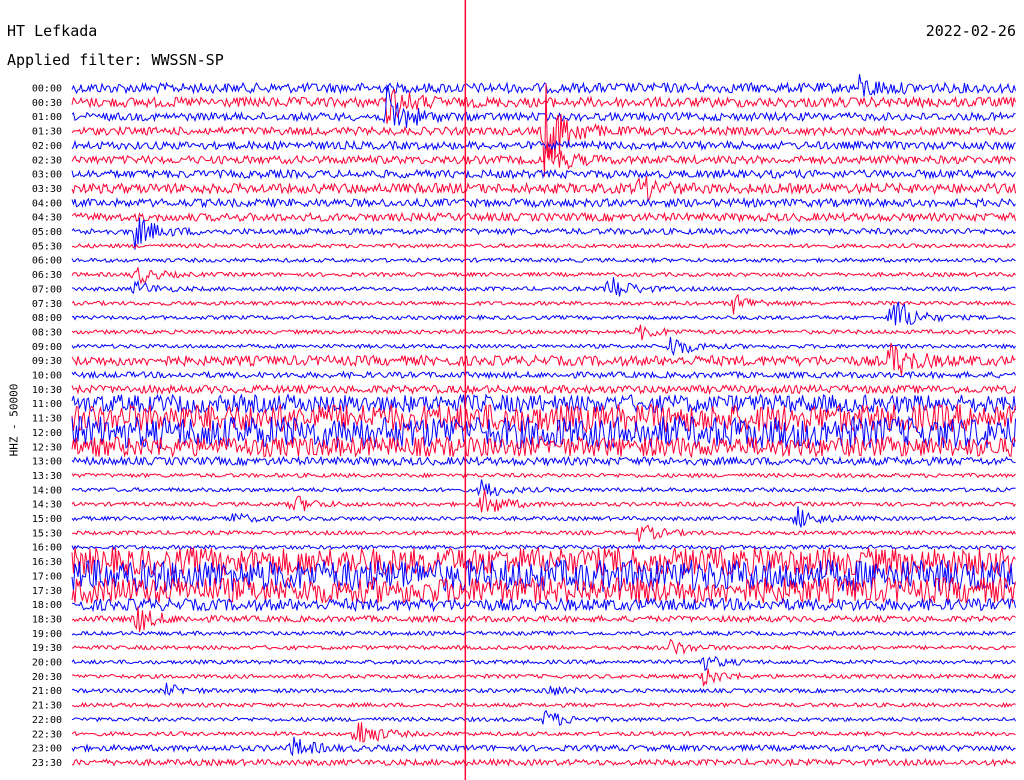 The width and height of the screenshot is (1024, 780). I want to click on time-tick-label: 14:00, so click(47, 490).